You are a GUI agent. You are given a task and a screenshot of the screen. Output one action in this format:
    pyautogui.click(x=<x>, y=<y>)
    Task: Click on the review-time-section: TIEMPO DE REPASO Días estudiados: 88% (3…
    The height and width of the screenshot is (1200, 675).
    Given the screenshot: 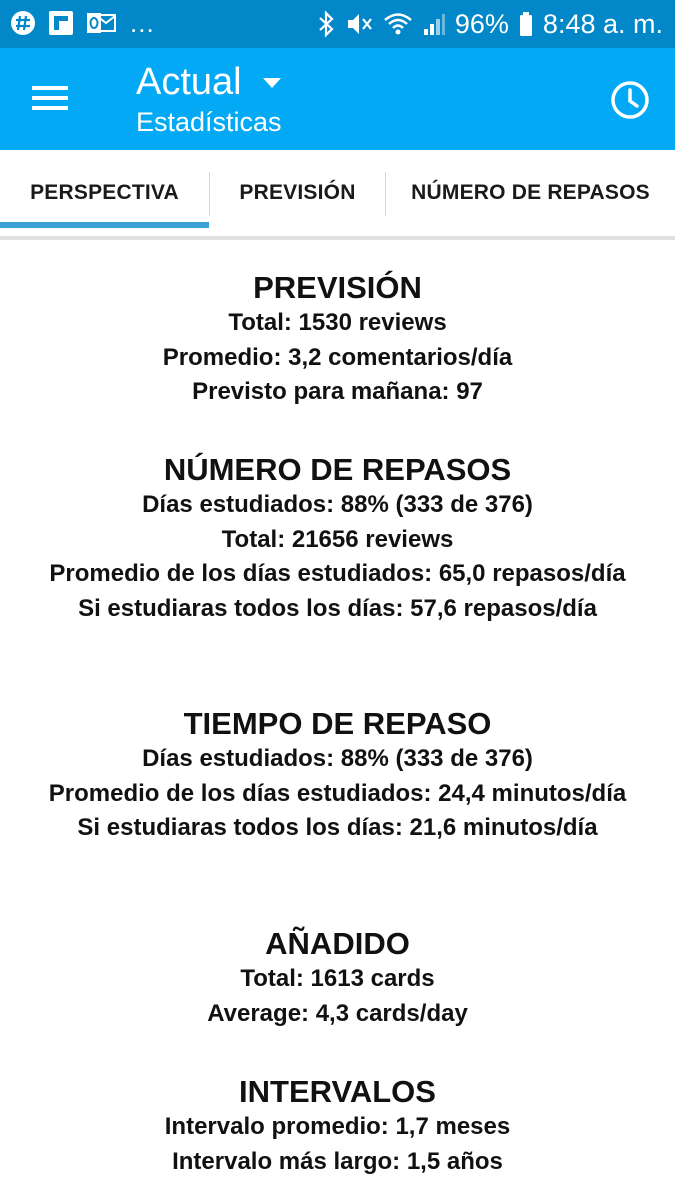 What is the action you would take?
    pyautogui.click(x=337, y=776)
    